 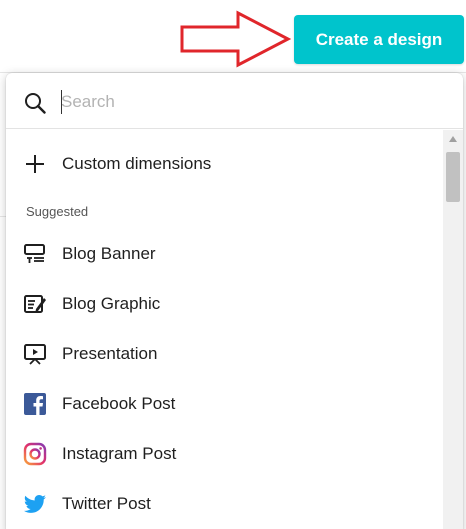 What do you see at coordinates (453, 329) in the screenshot?
I see `scrollbar` at bounding box center [453, 329].